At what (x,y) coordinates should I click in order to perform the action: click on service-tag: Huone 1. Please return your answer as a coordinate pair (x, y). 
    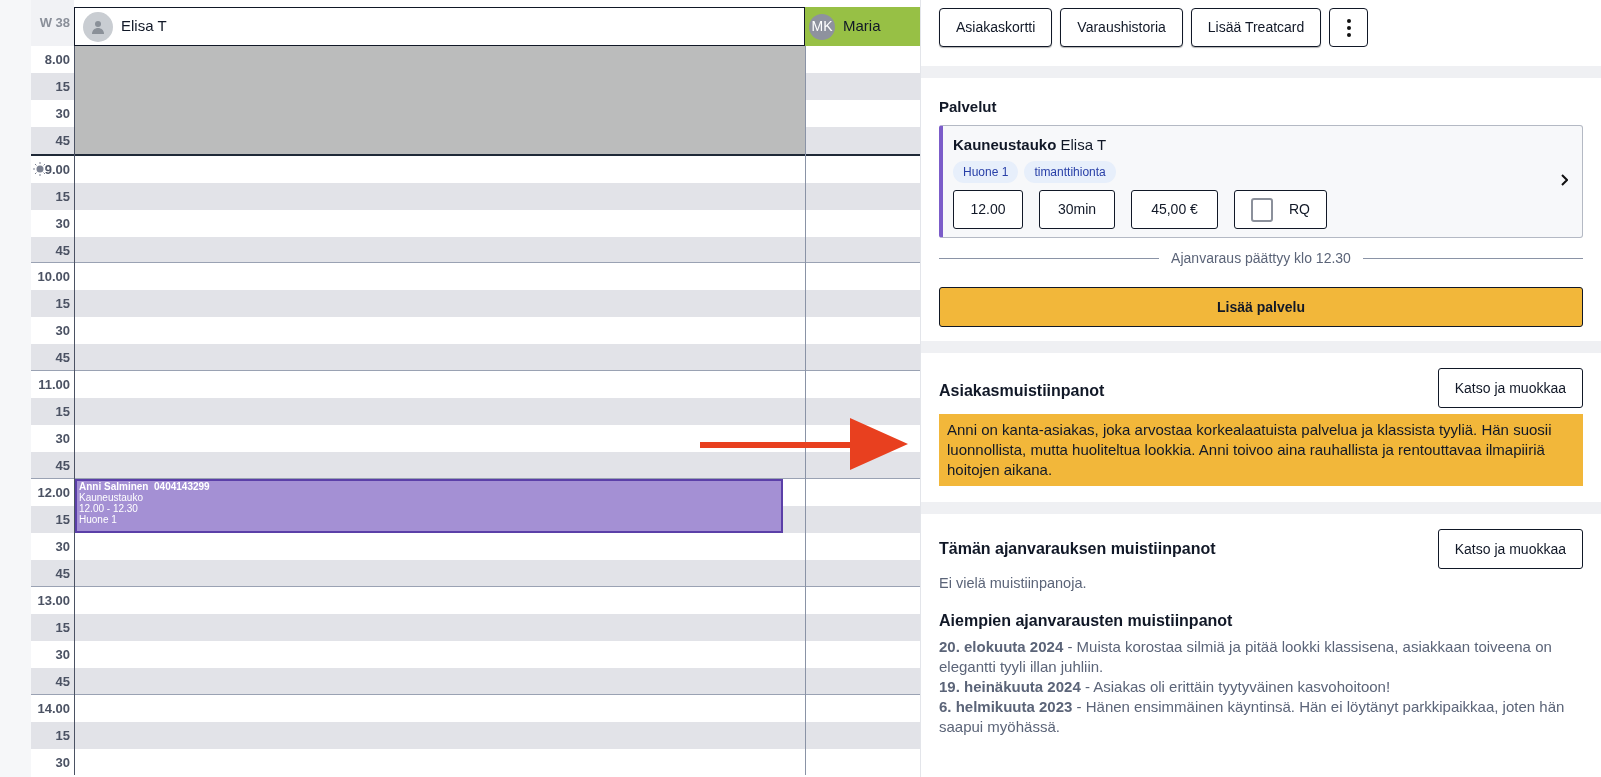
    Looking at the image, I should click on (986, 172).